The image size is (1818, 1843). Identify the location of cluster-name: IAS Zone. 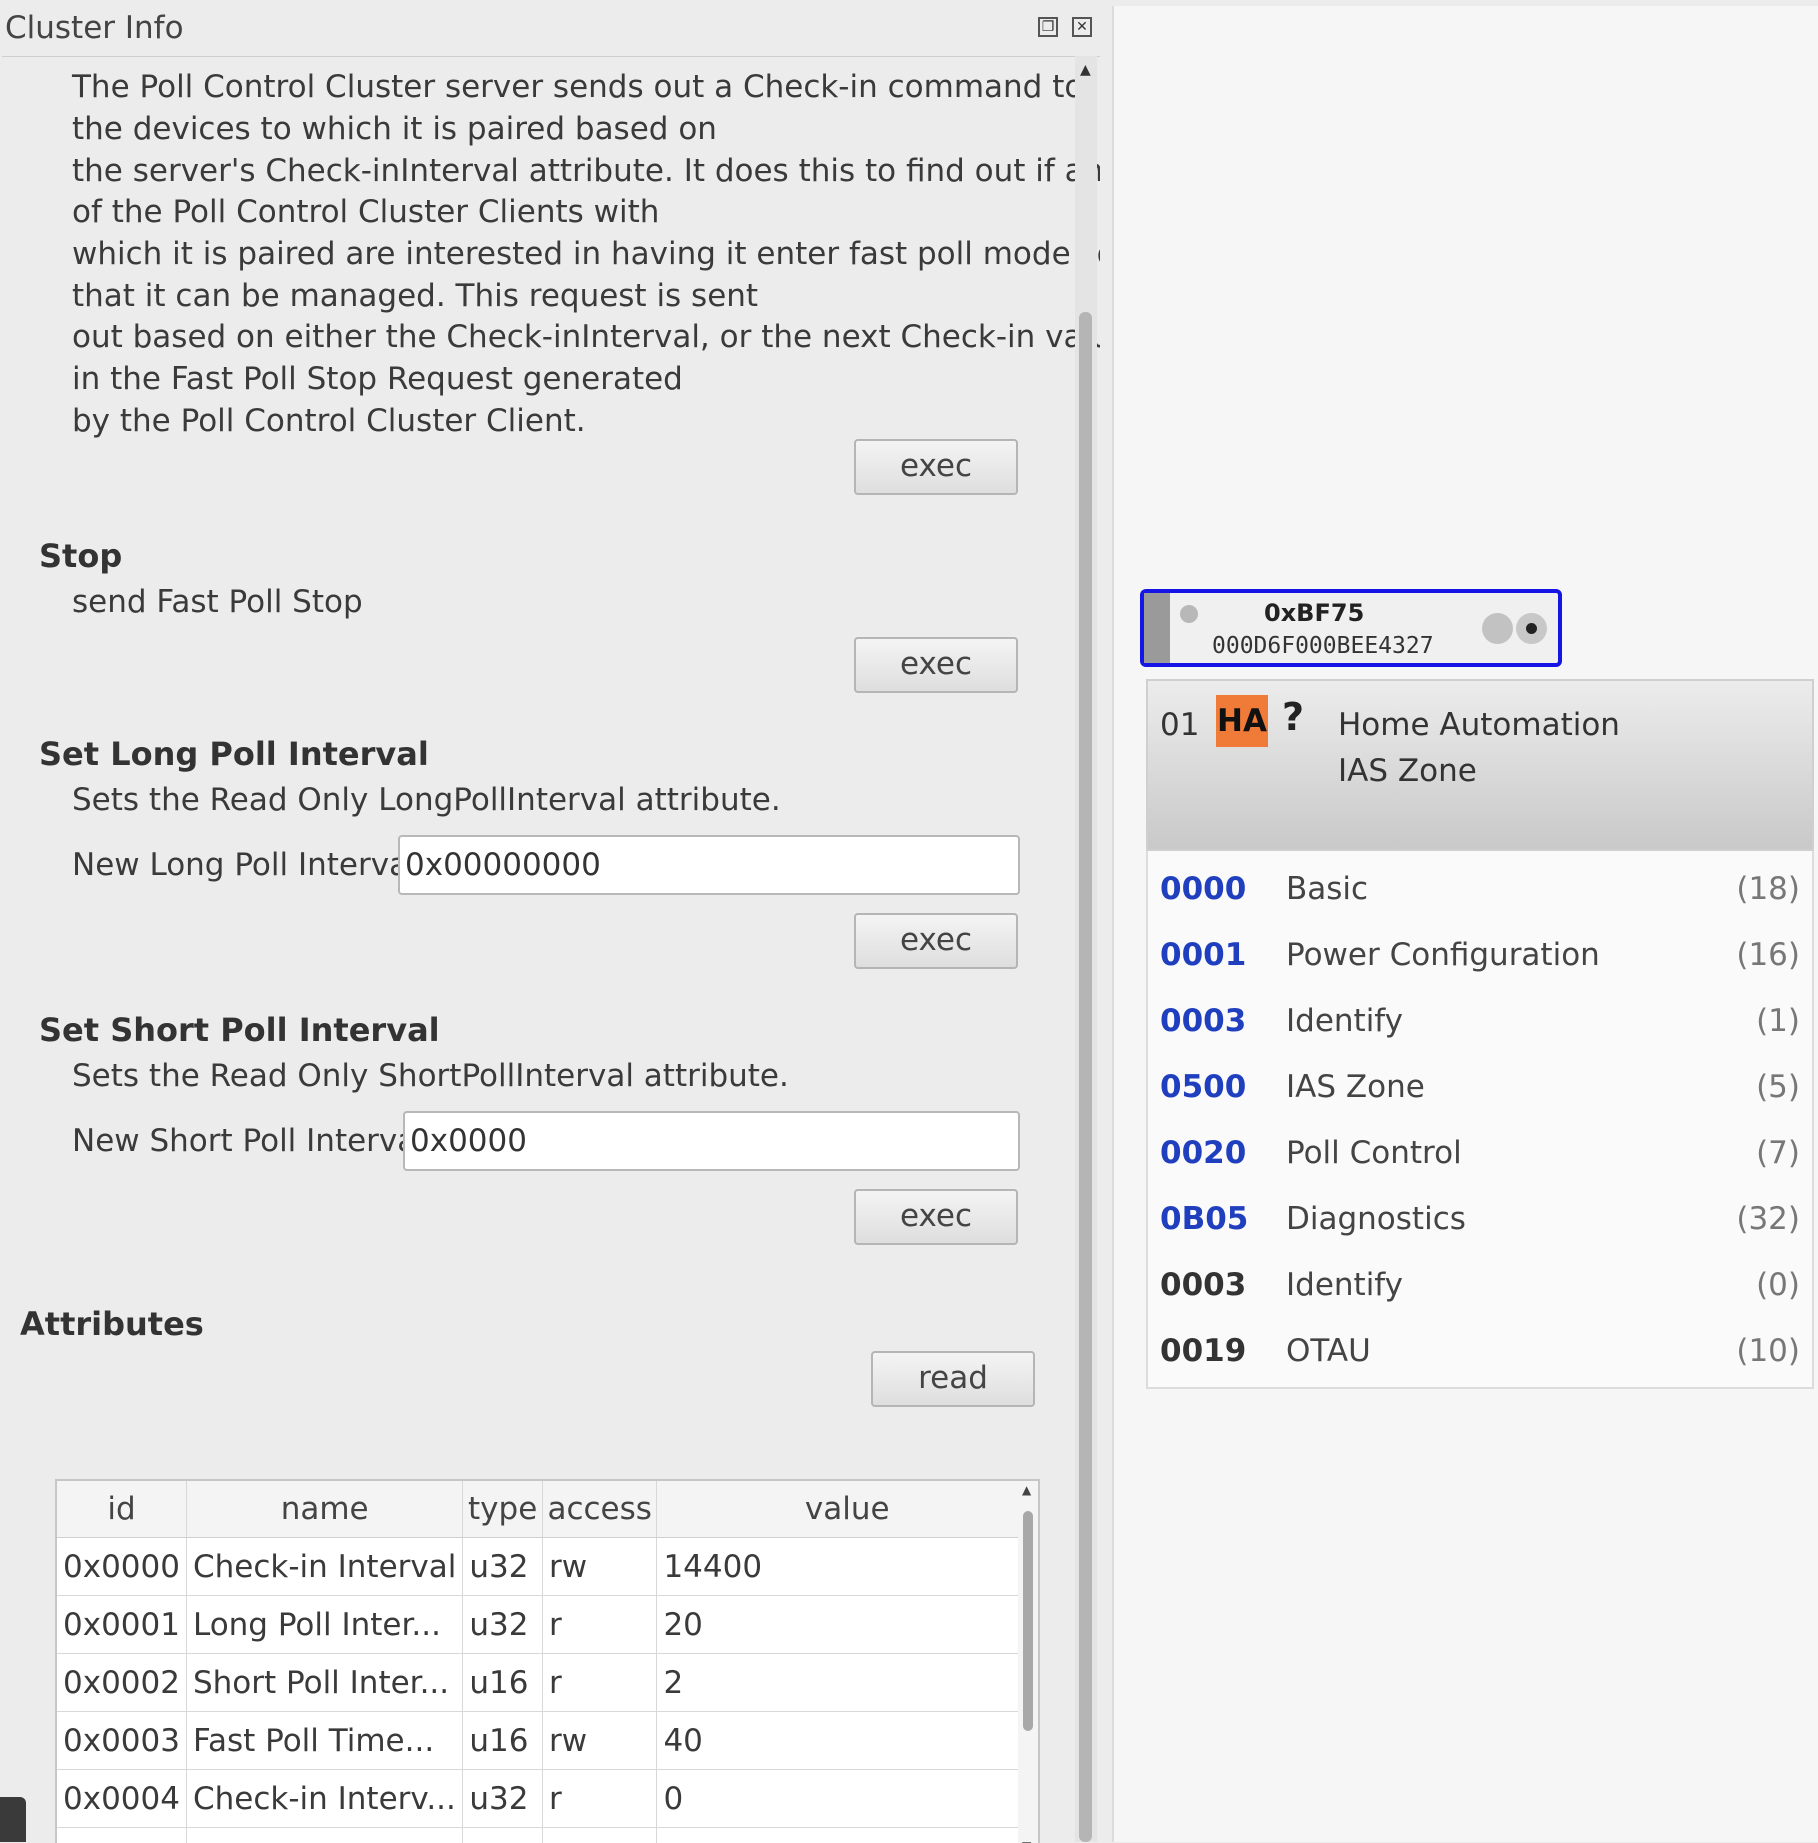
(1355, 1087).